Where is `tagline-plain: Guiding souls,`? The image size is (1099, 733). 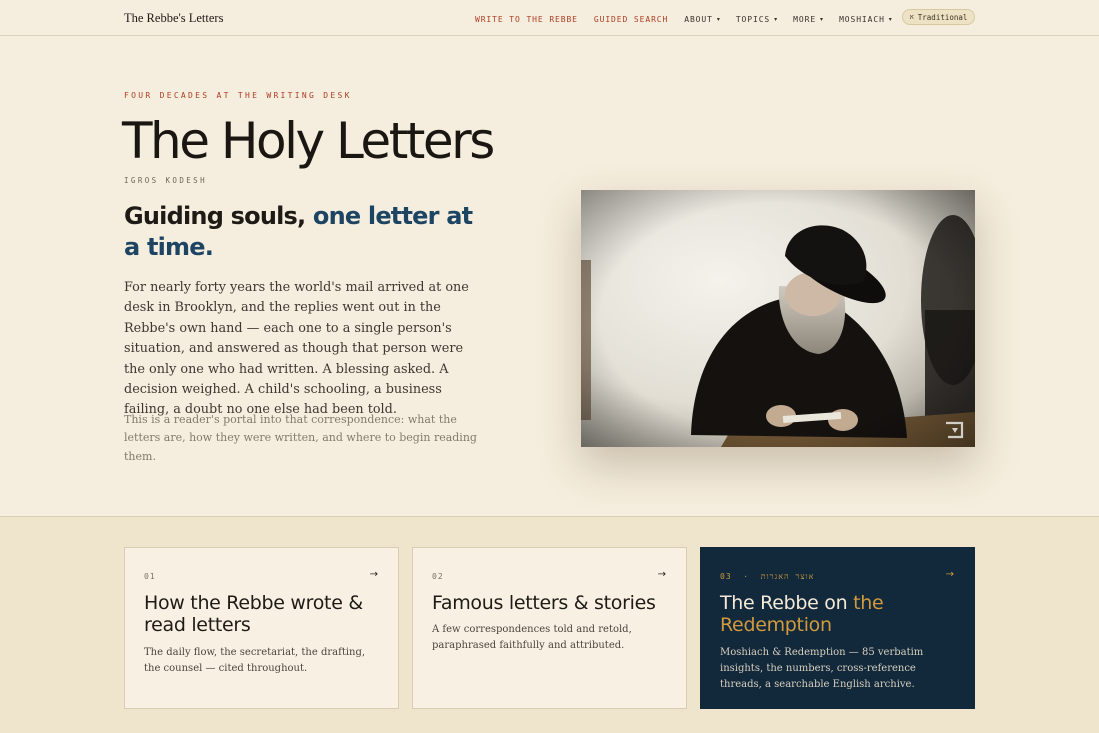
tagline-plain: Guiding souls, is located at coordinates (218, 216).